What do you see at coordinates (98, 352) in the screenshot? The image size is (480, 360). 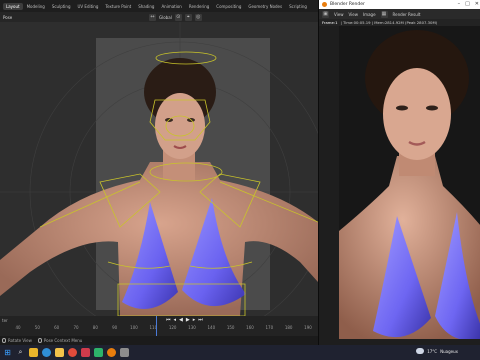 I see `media-icon` at bounding box center [98, 352].